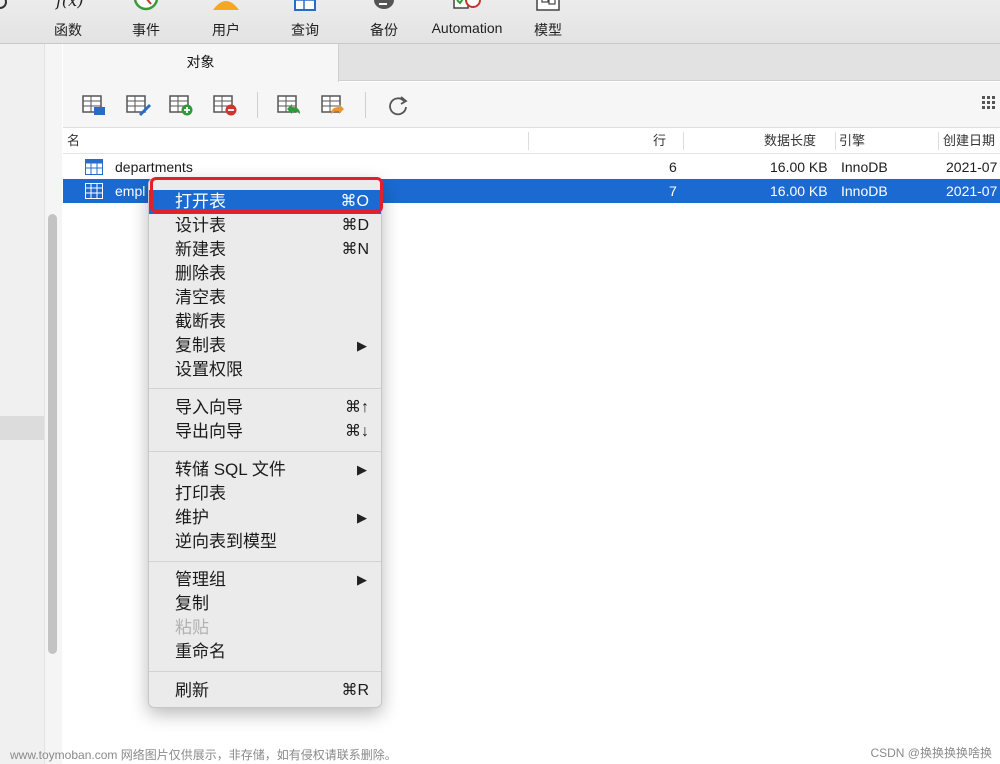  What do you see at coordinates (398, 105) in the screenshot?
I see `refresh-icon` at bounding box center [398, 105].